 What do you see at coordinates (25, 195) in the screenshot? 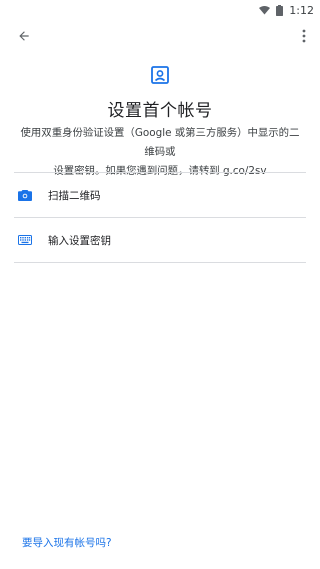
I see `camera-icon` at bounding box center [25, 195].